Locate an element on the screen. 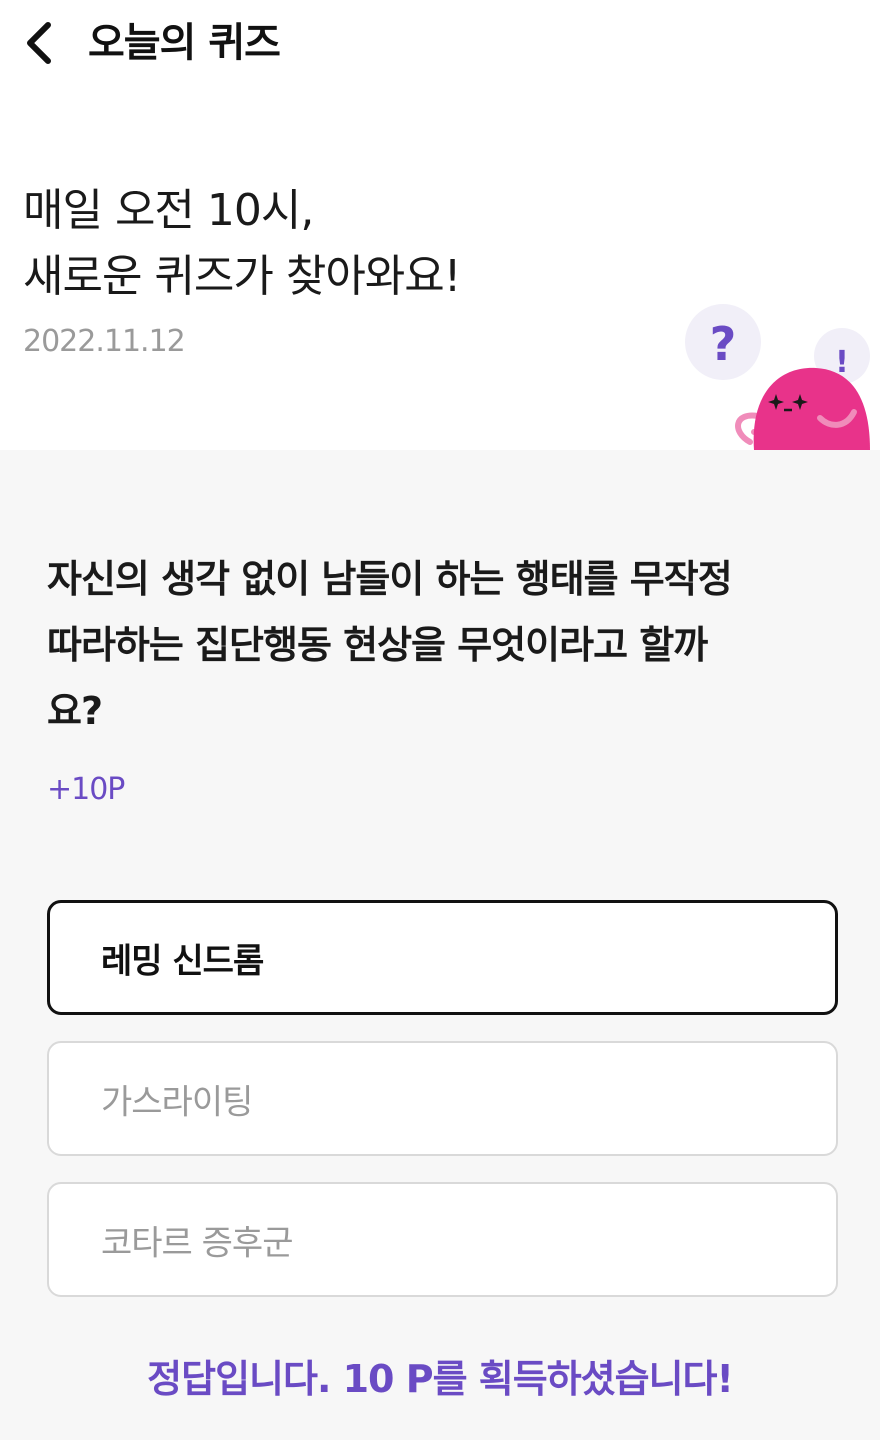  intro-headline: 매일 오전 10시, 새로운 퀴즈가 찾아와요! is located at coordinates (242, 244).